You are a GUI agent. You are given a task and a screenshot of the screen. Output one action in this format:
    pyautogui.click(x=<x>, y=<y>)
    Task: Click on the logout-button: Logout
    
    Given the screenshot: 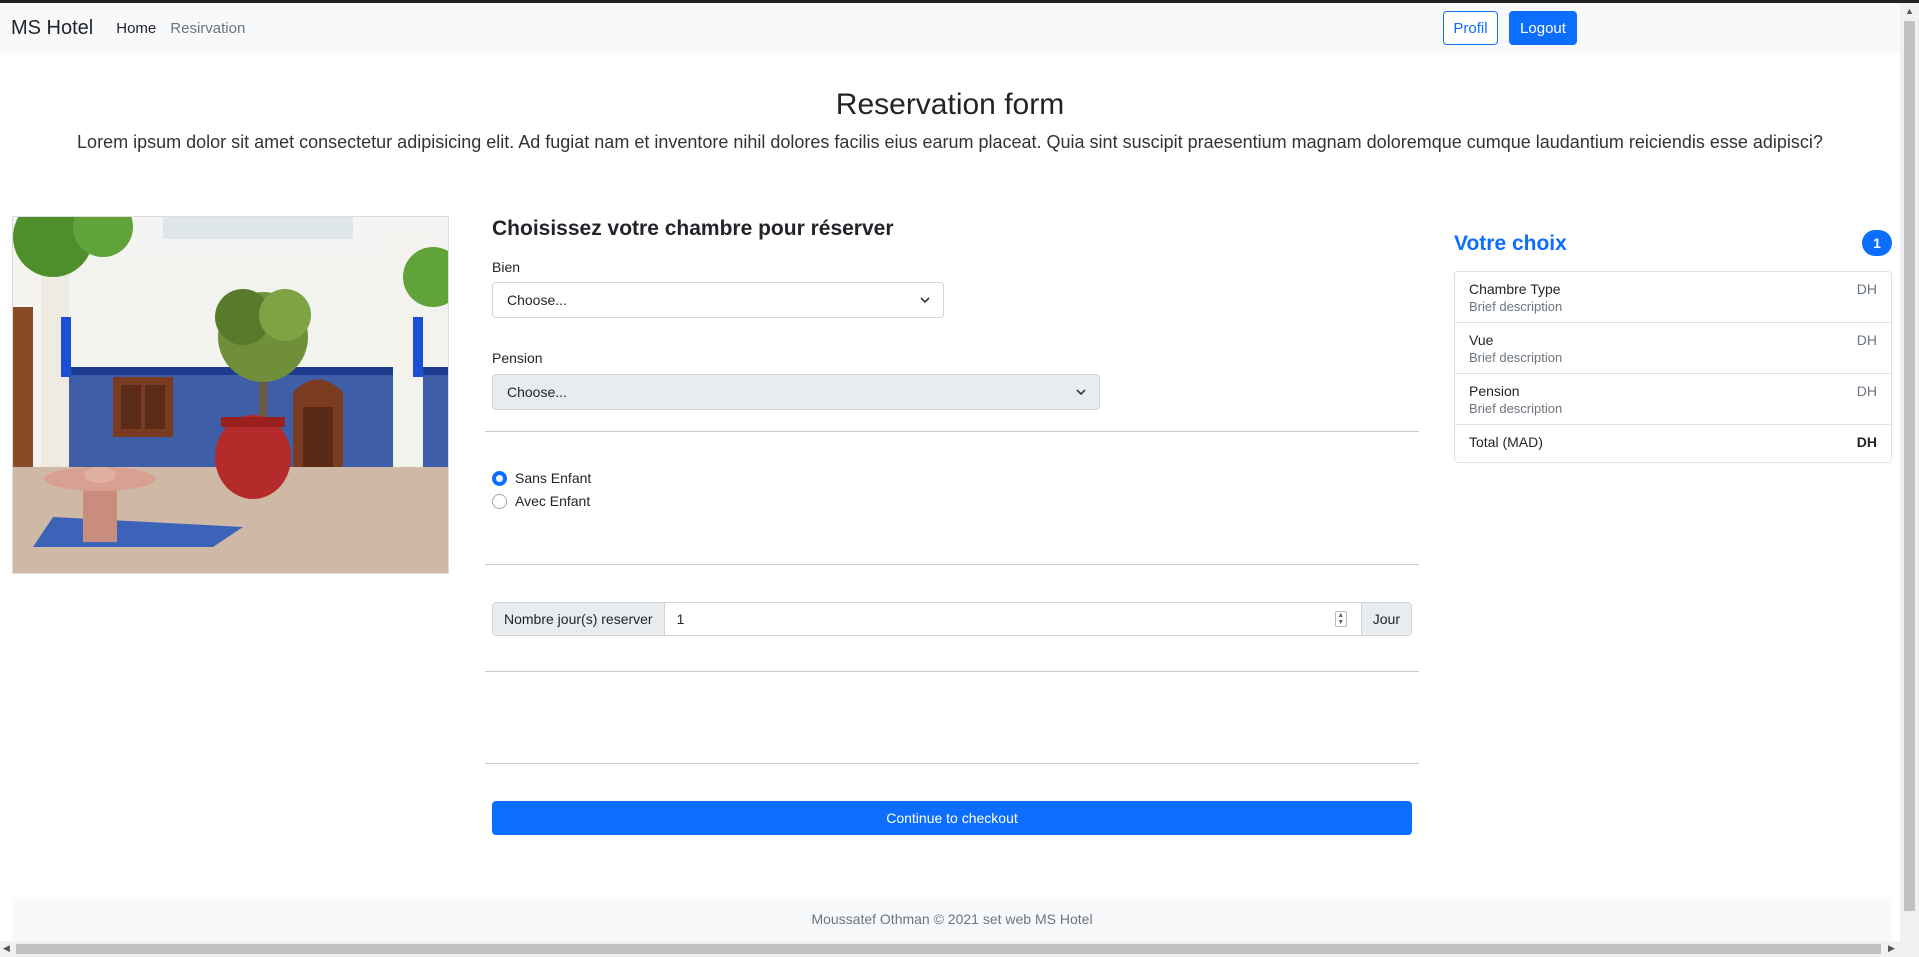 What is the action you would take?
    pyautogui.click(x=1543, y=28)
    